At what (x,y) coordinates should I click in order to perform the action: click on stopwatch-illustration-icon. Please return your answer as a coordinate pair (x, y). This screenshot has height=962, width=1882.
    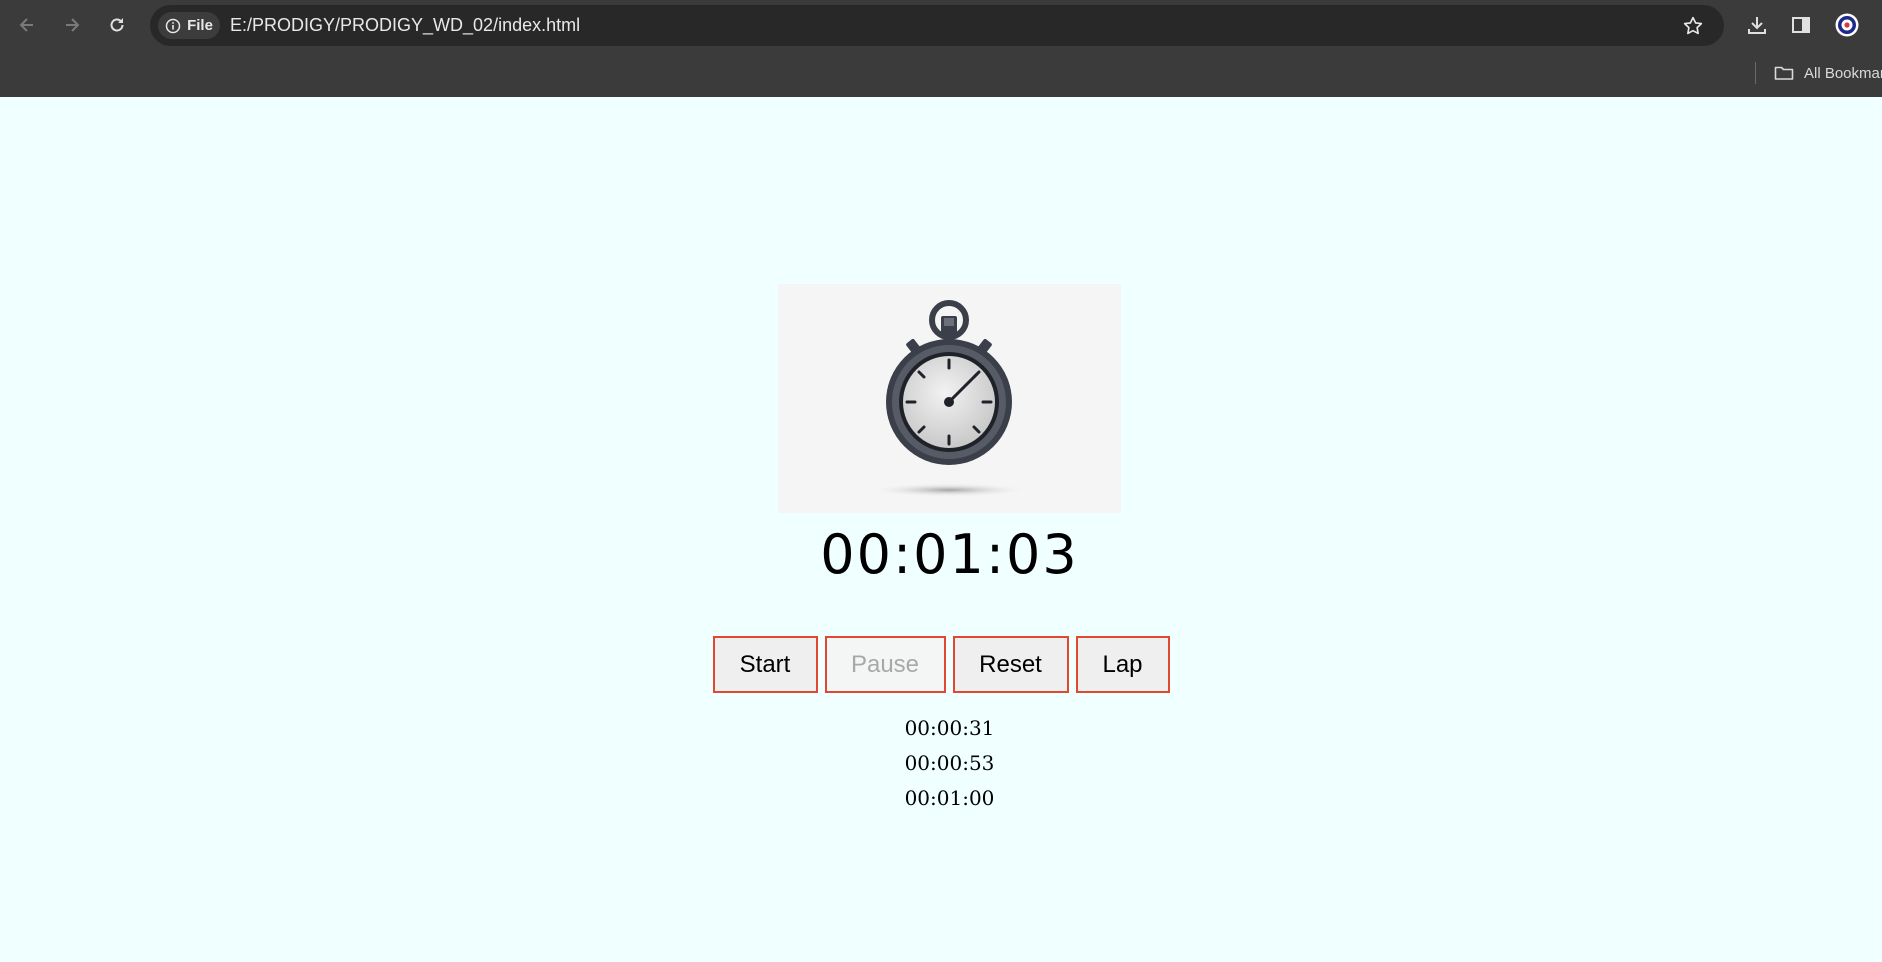
    Looking at the image, I should click on (949, 398).